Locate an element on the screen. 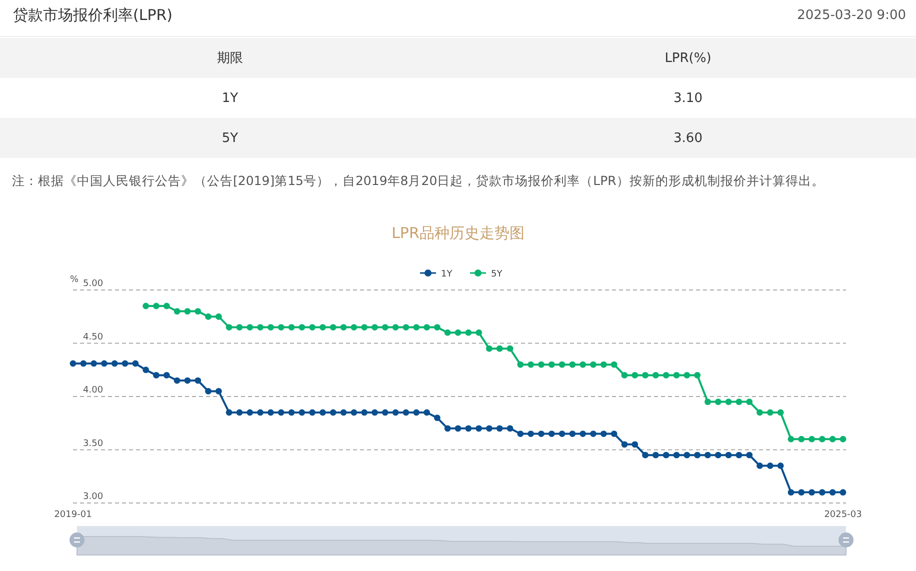 The image size is (916, 571). column-header: 期限 is located at coordinates (230, 58).